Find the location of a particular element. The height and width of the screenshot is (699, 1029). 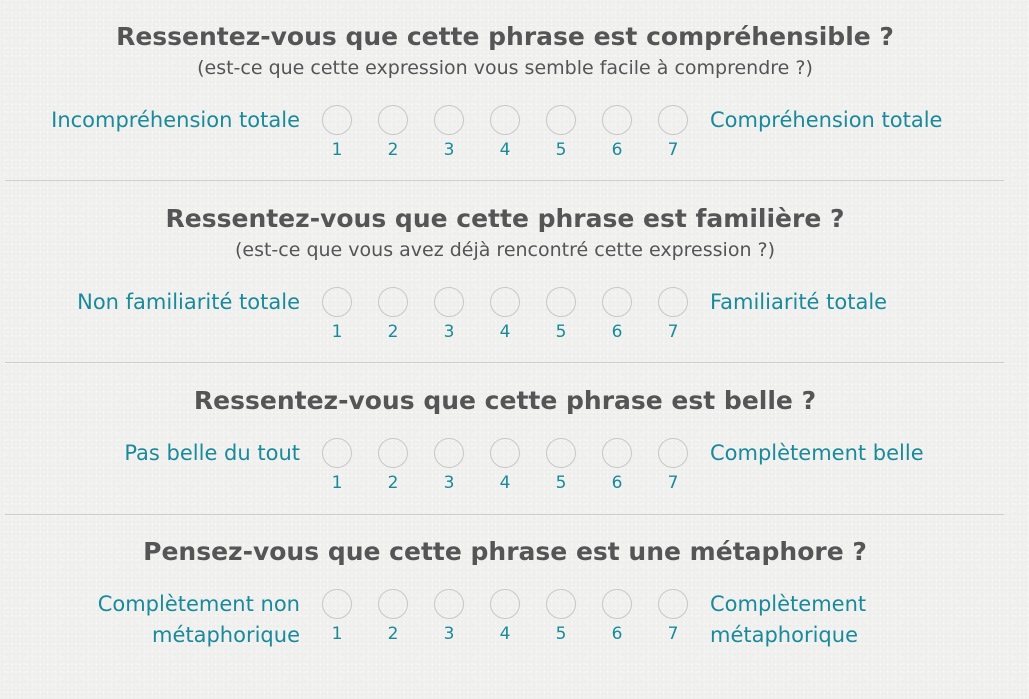

question-2-right-label: Familiarité totale is located at coordinates (799, 302).